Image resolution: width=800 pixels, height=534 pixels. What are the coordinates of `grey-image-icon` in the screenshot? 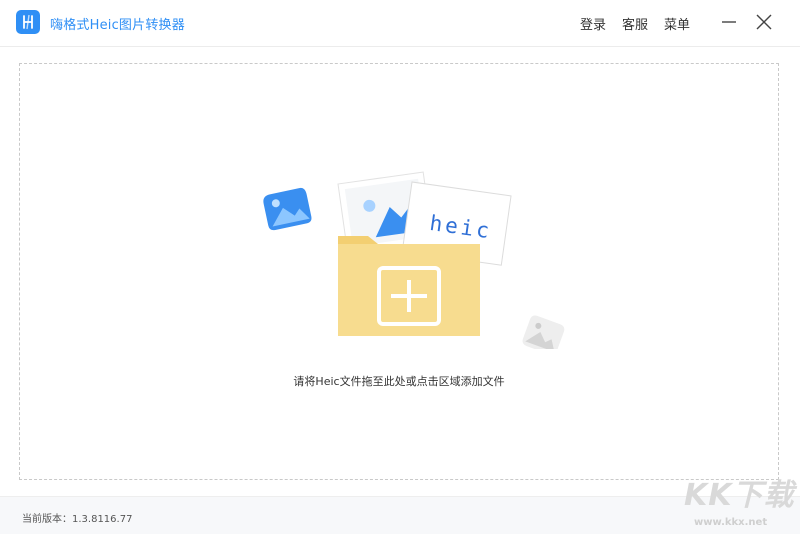 It's located at (543, 332).